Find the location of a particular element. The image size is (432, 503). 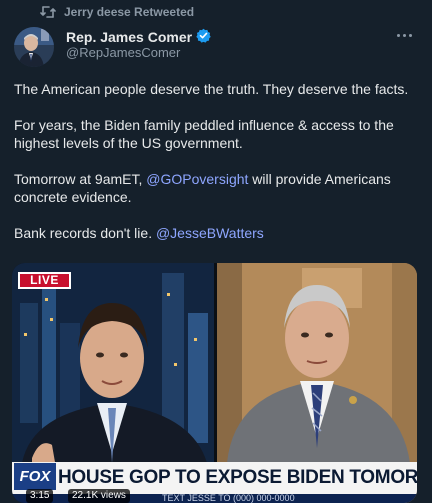

retweet-context: Jerry deese Retweeted is located at coordinates (117, 12).